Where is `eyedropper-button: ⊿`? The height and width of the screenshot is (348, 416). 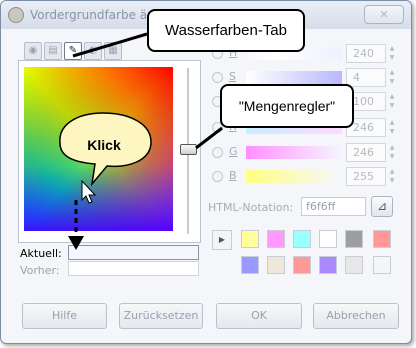 eyedropper-button: ⊿ is located at coordinates (382, 206).